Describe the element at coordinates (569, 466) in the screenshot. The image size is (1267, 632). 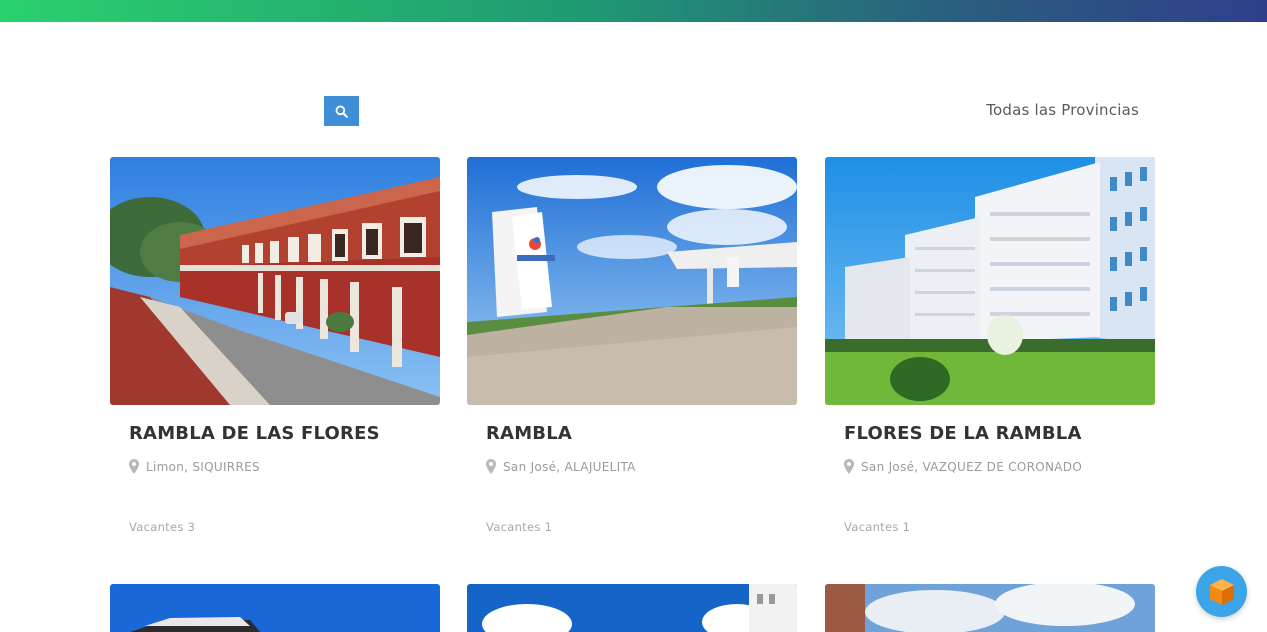
I see `location-text: San José, ALAJUELITA` at that location.